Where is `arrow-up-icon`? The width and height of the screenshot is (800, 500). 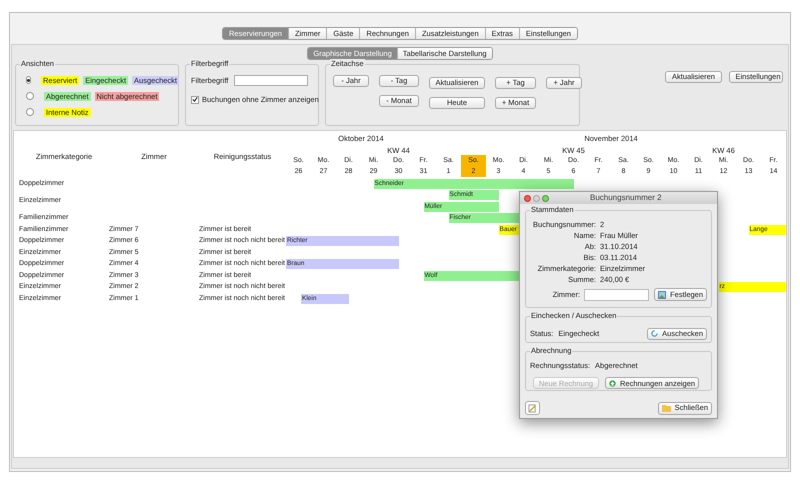 arrow-up-icon is located at coordinates (612, 383).